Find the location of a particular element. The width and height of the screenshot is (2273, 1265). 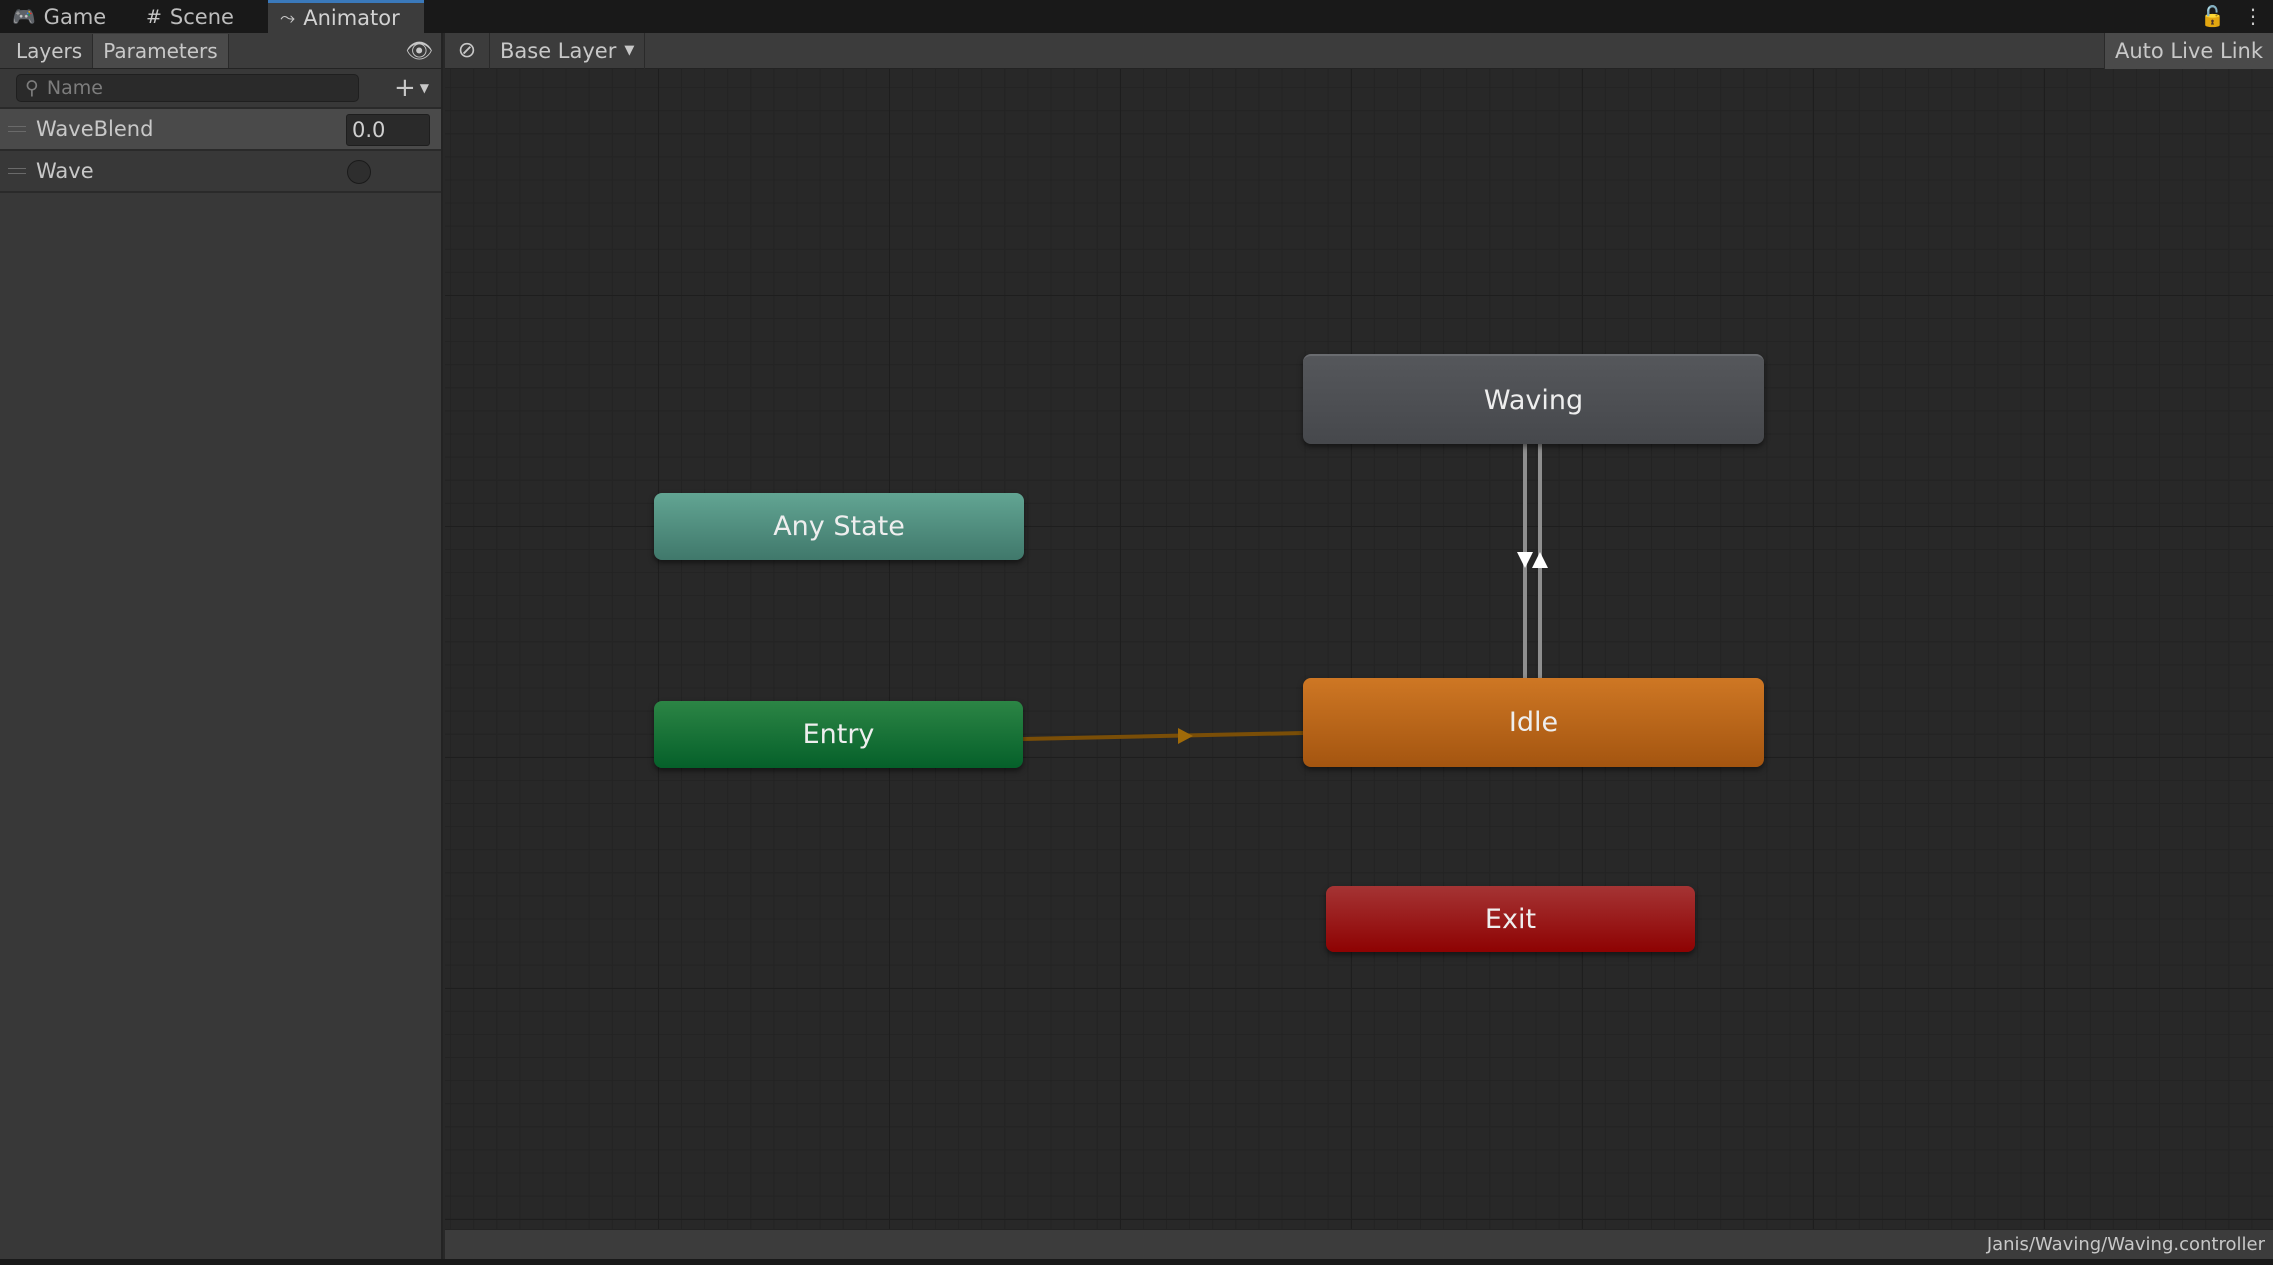

wave-bool-toggle is located at coordinates (359, 172).